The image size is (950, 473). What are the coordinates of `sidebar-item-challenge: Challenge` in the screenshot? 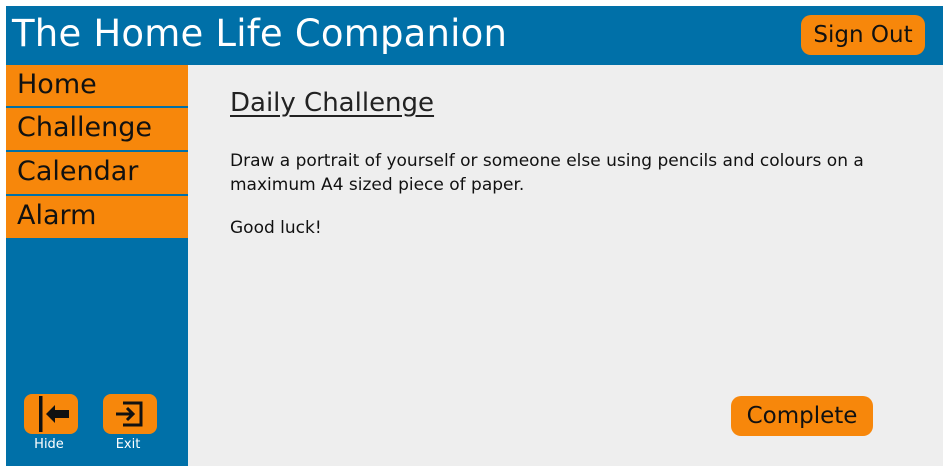 It's located at (97, 129).